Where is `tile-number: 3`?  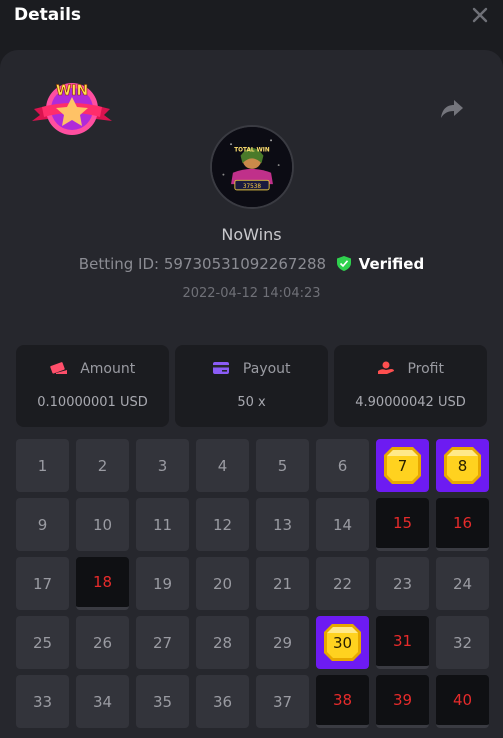 tile-number: 3 is located at coordinates (162, 465).